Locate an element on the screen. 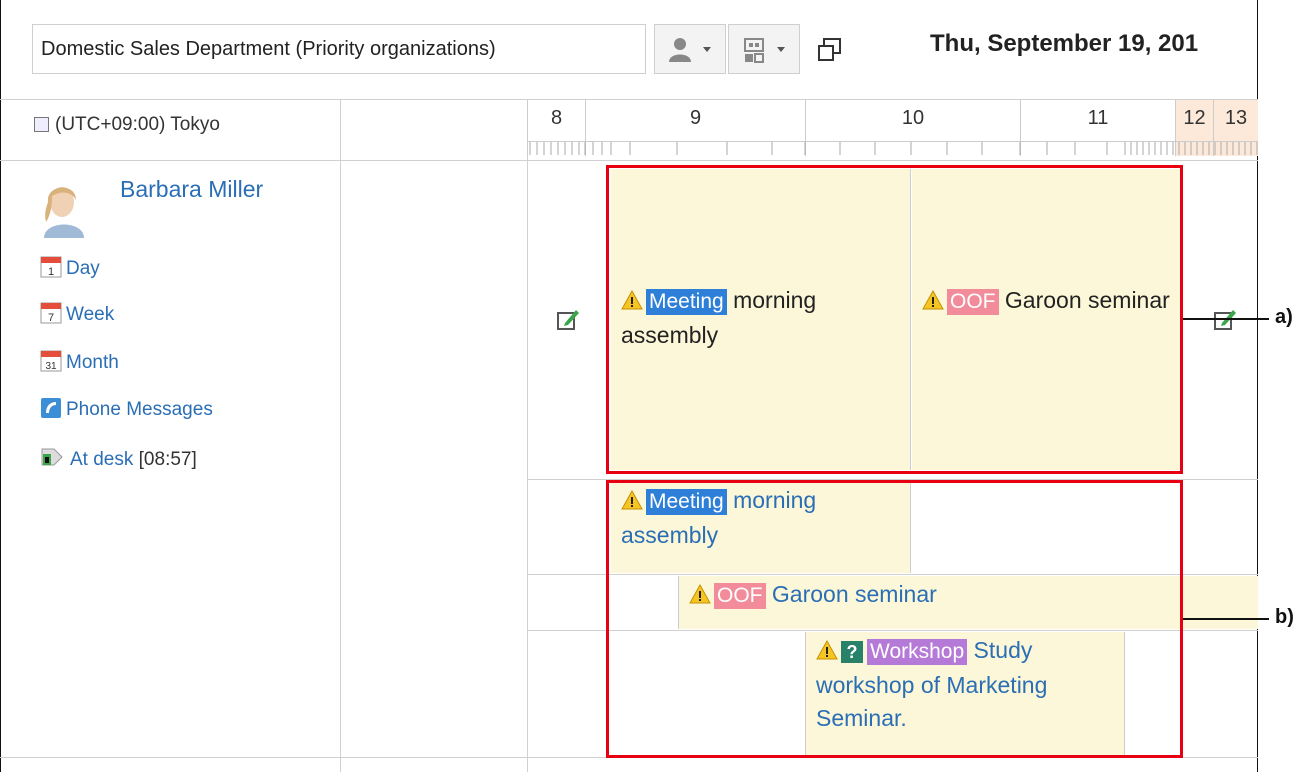 Image resolution: width=1309 pixels, height=772 pixels. user-icon is located at coordinates (680, 50).